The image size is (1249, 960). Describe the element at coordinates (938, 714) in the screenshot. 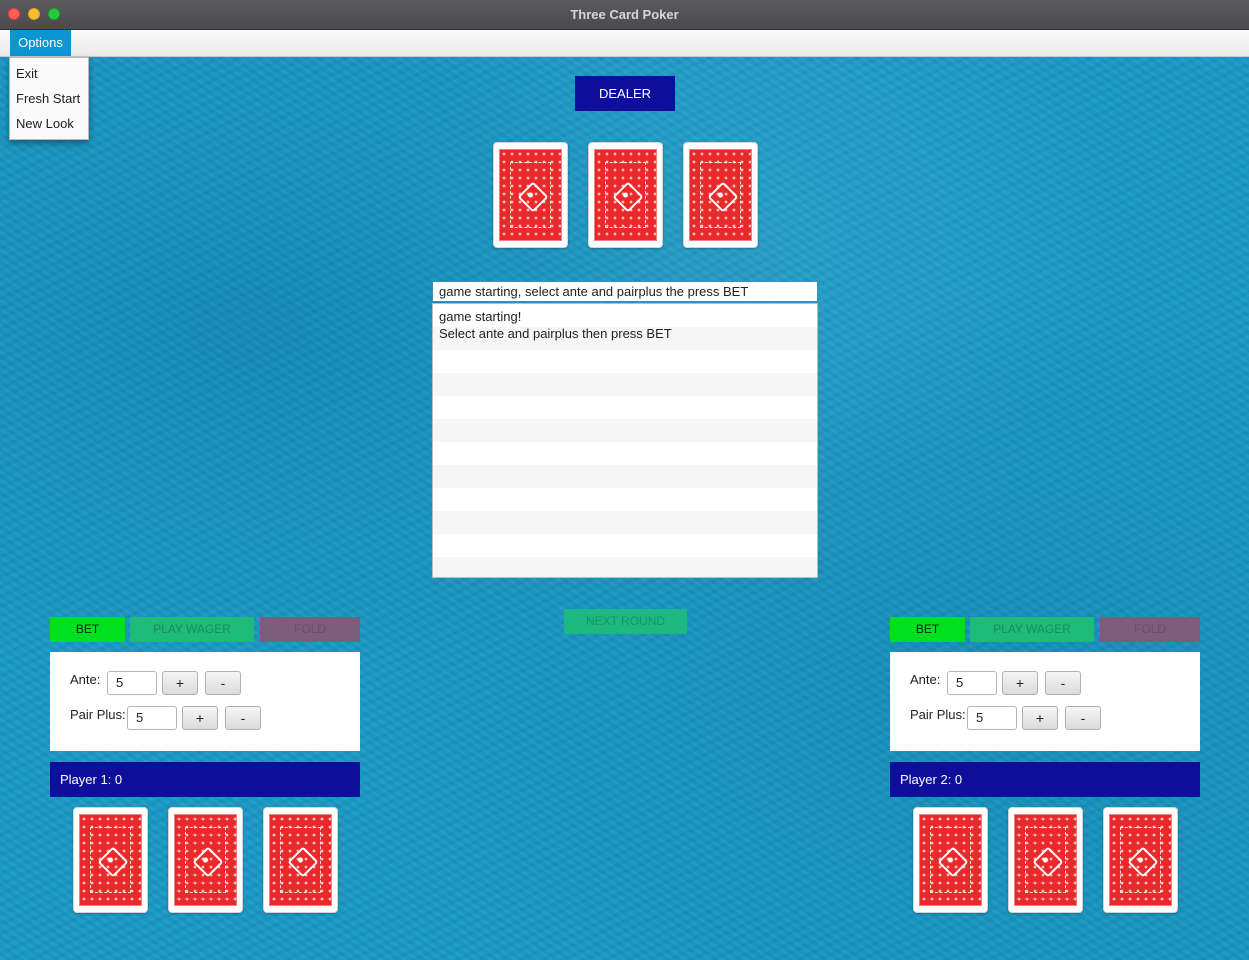

I see `p2-pairplus-label: Pair Plus:` at that location.